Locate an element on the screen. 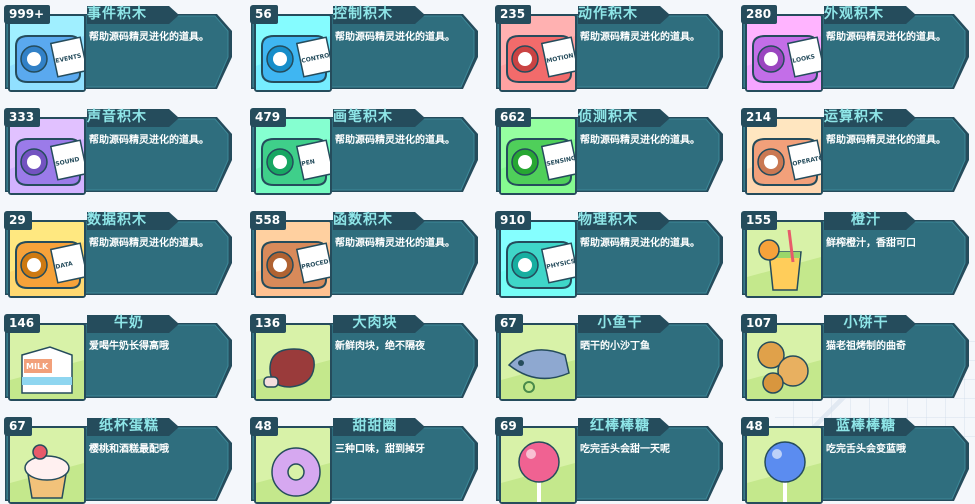  item-description: 鲜榨橙汁，香甜可口 is located at coordinates (871, 243).